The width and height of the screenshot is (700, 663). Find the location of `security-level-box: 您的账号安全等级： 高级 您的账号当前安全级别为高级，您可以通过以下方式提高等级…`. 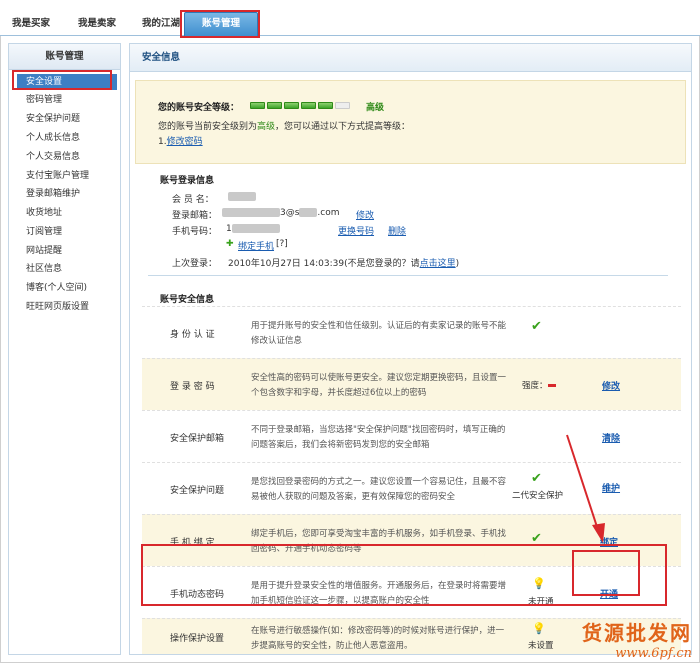

security-level-box: 您的账号安全等级： 高级 您的账号当前安全级别为高级，您可以通过以下方式提高等级… is located at coordinates (410, 122).